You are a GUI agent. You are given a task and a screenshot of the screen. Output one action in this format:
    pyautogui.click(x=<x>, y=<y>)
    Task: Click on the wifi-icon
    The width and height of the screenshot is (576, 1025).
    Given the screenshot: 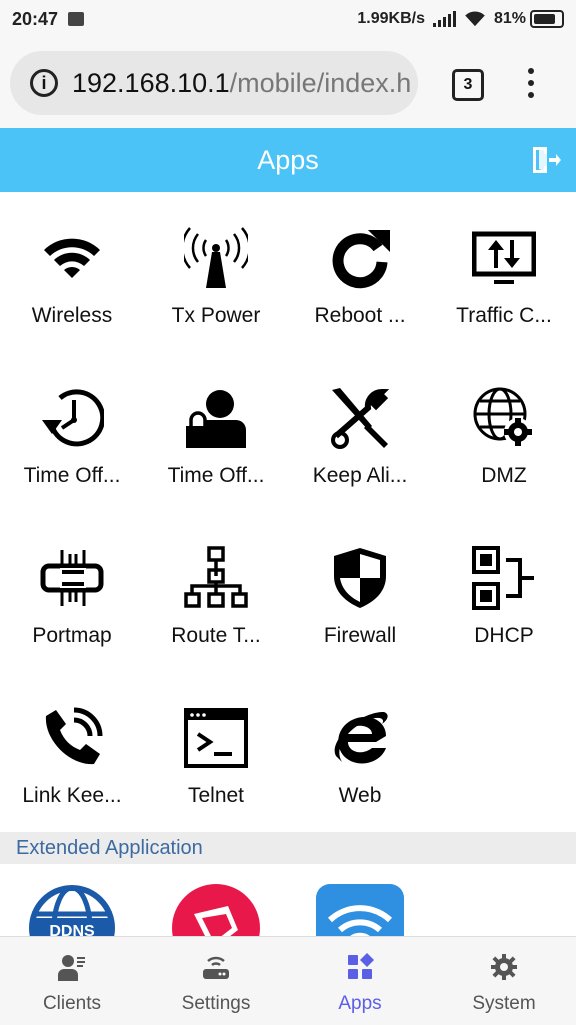 What is the action you would take?
    pyautogui.click(x=72, y=258)
    